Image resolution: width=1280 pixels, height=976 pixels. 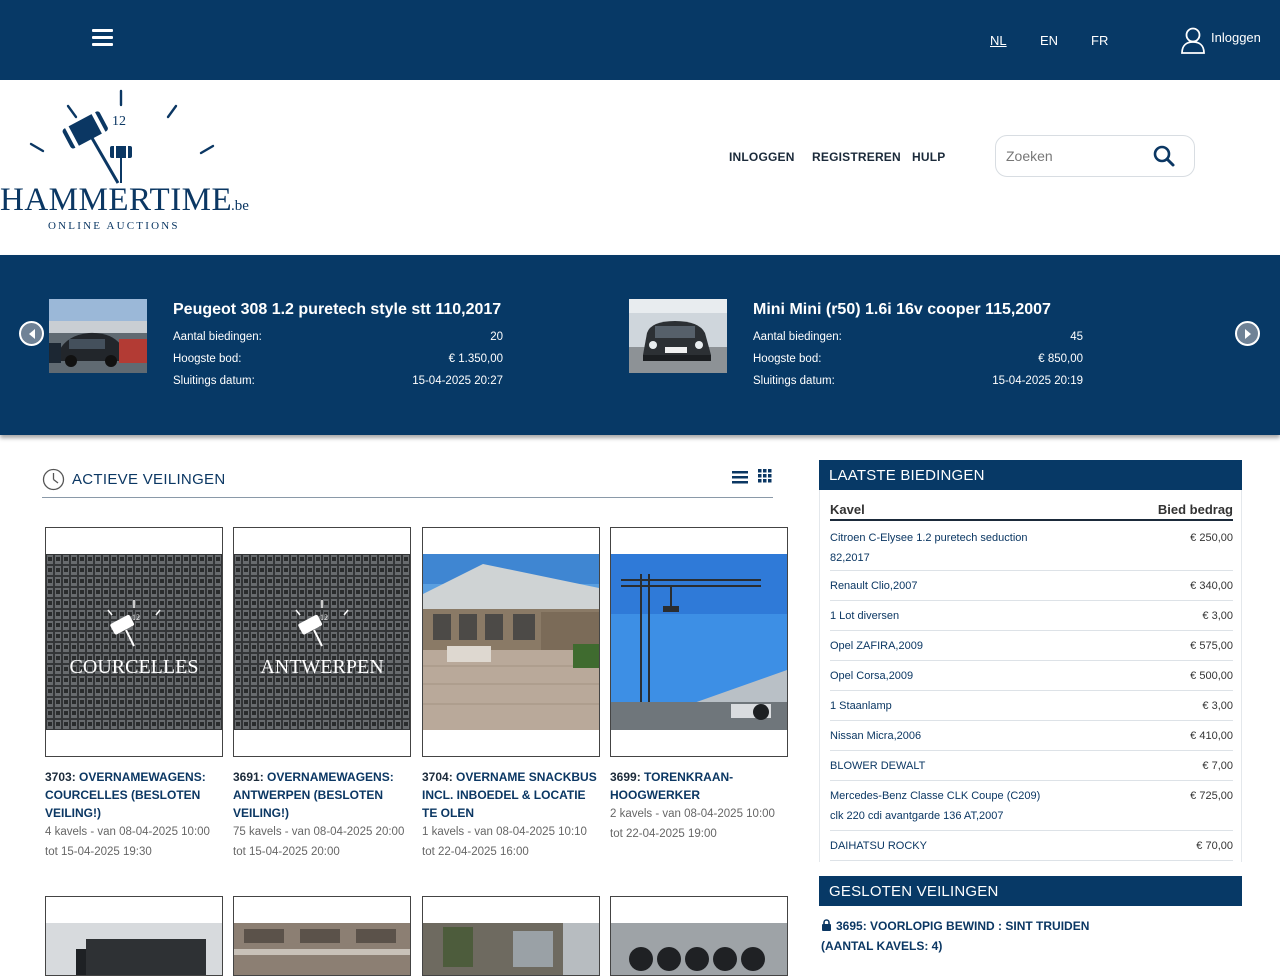 I want to click on logo-suffix: .be, so click(x=240, y=206).